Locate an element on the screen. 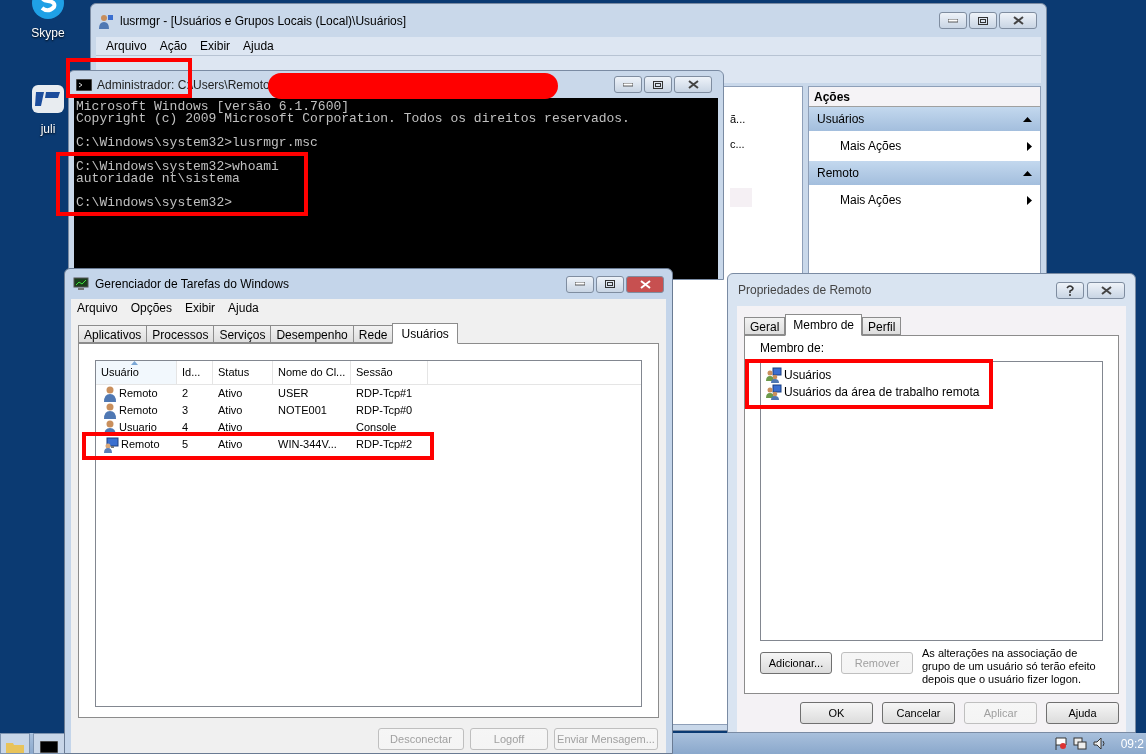  sort-icon is located at coordinates (134, 363).